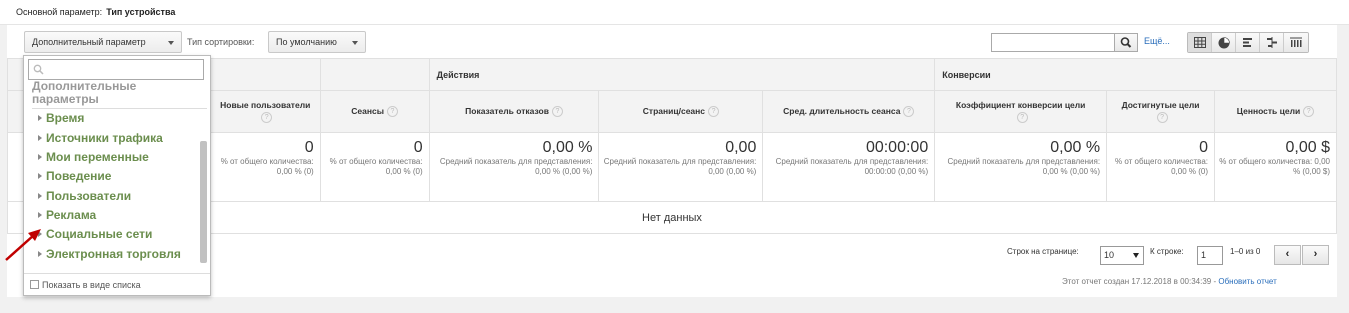 This screenshot has width=1349, height=313. What do you see at coordinates (23, 245) in the screenshot?
I see `annotation-arrow-icon` at bounding box center [23, 245].